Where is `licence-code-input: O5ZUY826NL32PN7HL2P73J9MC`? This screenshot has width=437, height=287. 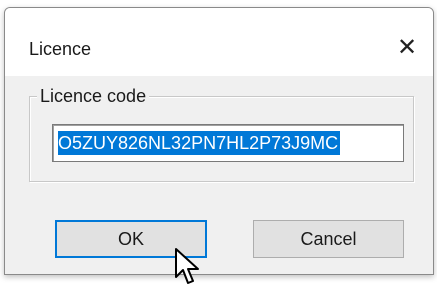 licence-code-input: O5ZUY826NL32PN7HL2P73J9MC is located at coordinates (228, 143).